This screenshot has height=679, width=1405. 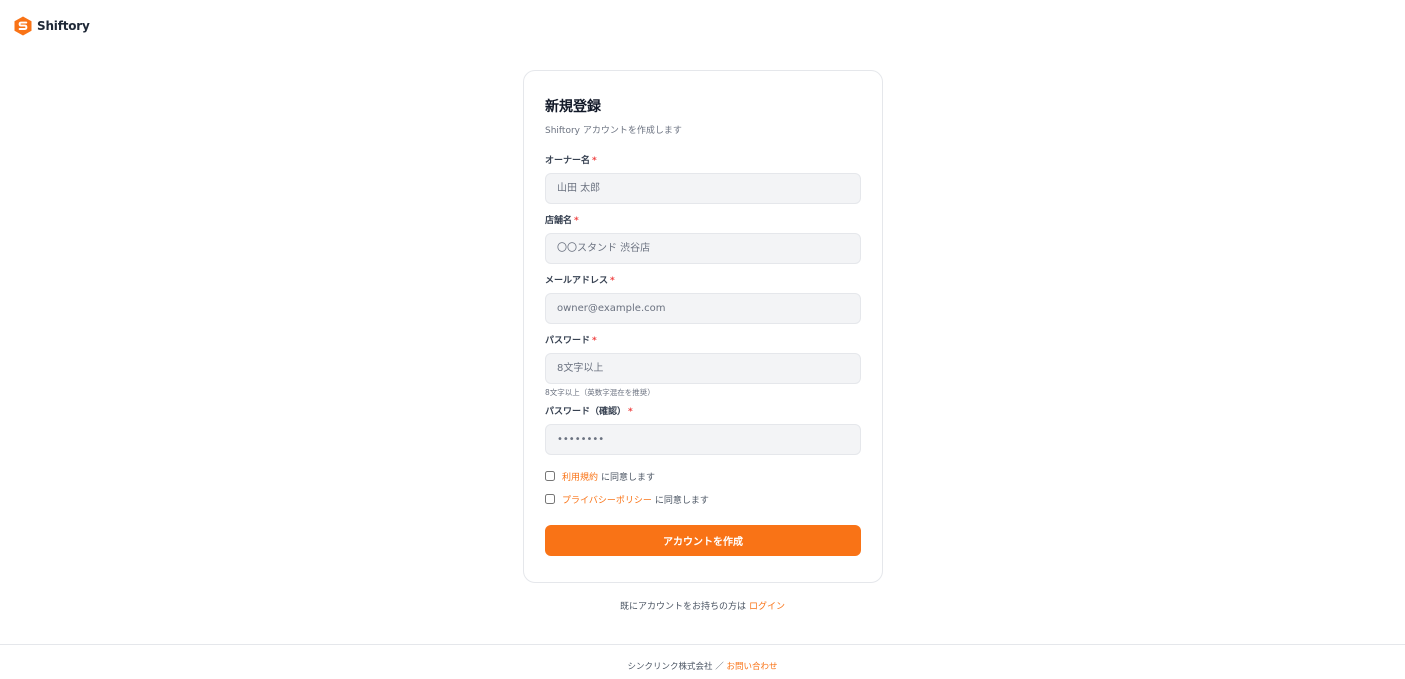 I want to click on email-field, so click(x=703, y=308).